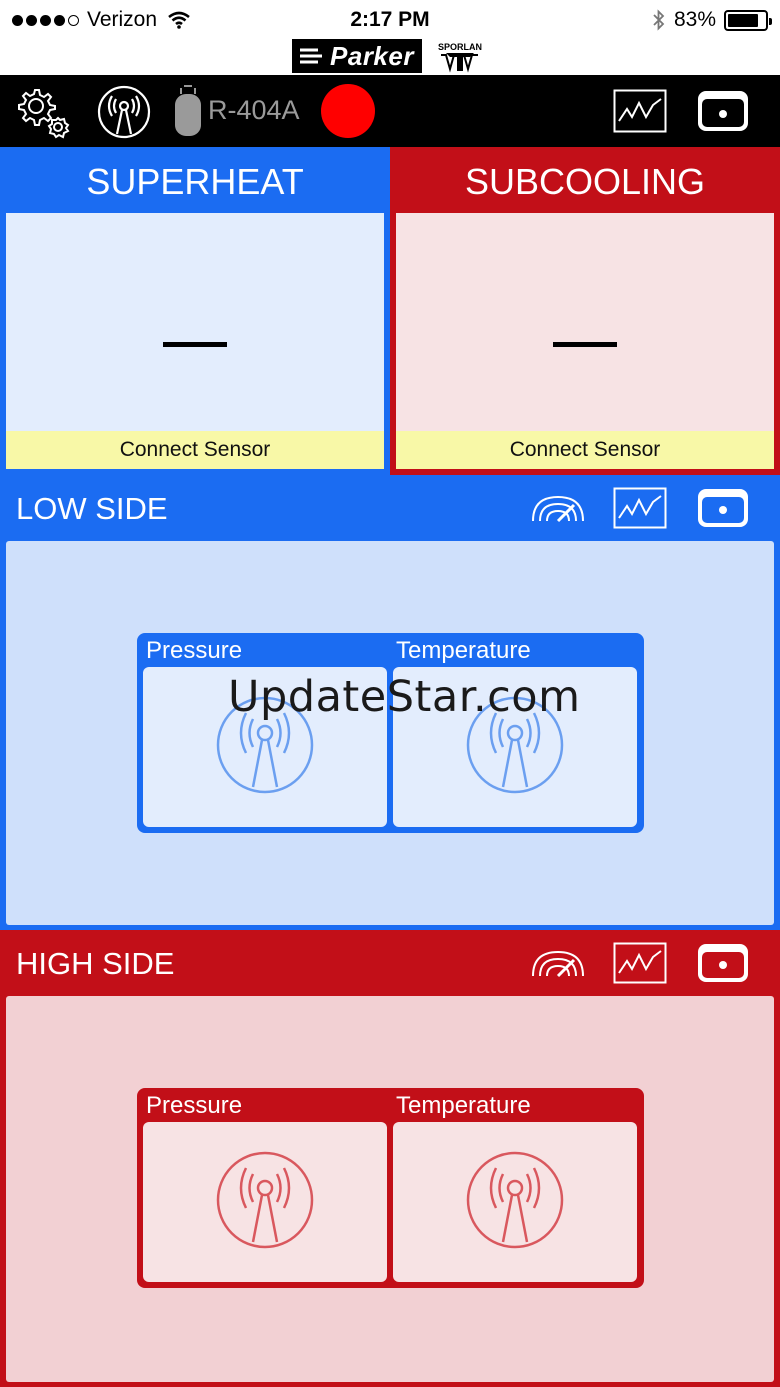 The width and height of the screenshot is (780, 1387). What do you see at coordinates (460, 57) in the screenshot?
I see `sporlan-logo: SPORLAN` at bounding box center [460, 57].